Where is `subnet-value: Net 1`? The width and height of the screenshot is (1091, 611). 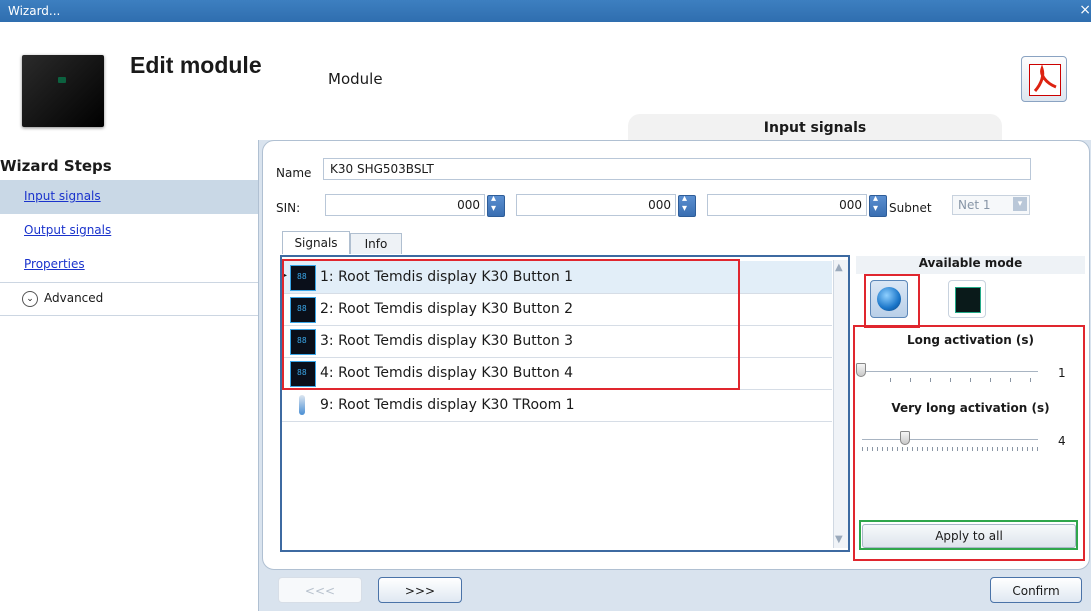 subnet-value: Net 1 is located at coordinates (974, 205).